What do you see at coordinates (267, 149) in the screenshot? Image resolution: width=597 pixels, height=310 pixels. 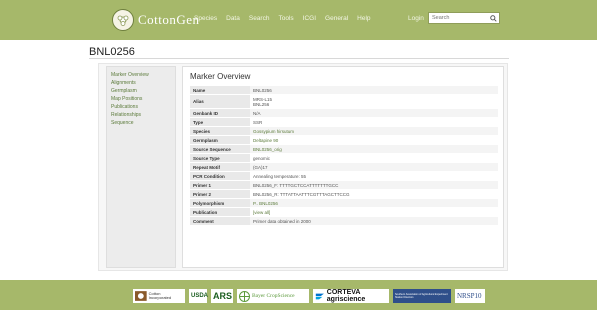 I see `source-sequence-link: BNL0256_orig` at bounding box center [267, 149].